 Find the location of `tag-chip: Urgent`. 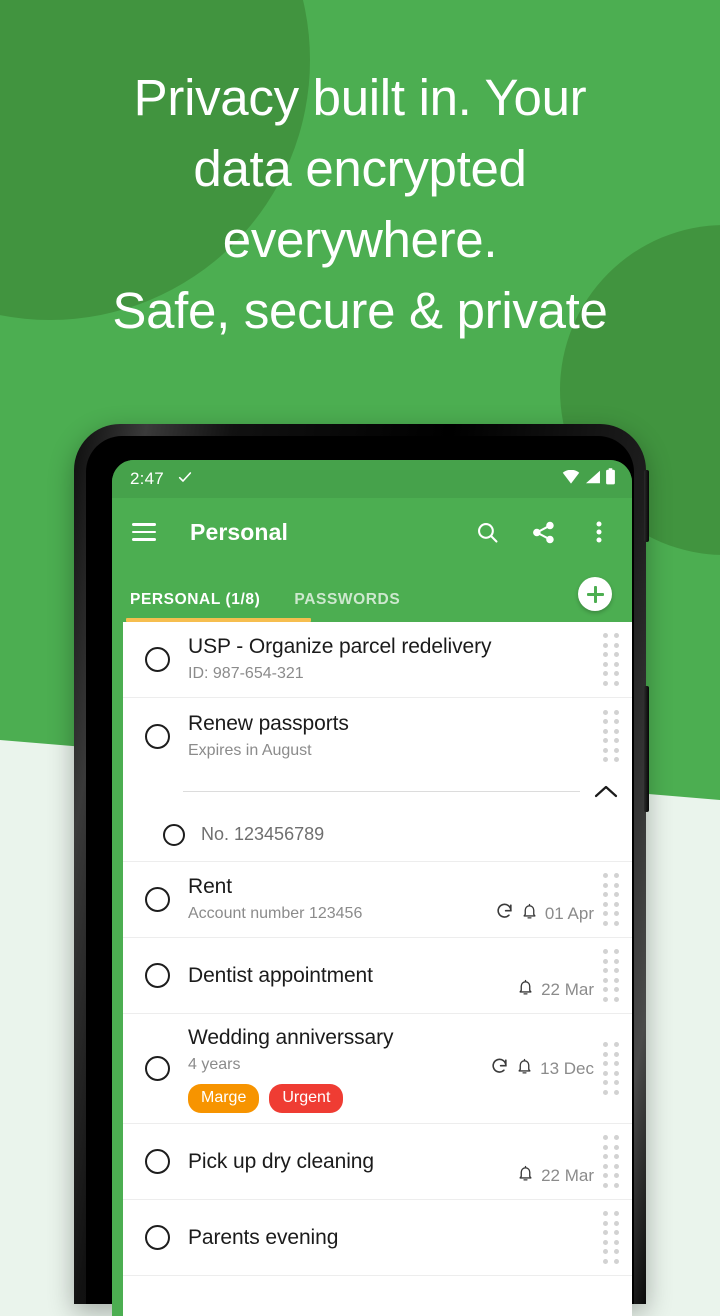

tag-chip: Urgent is located at coordinates (306, 1098).